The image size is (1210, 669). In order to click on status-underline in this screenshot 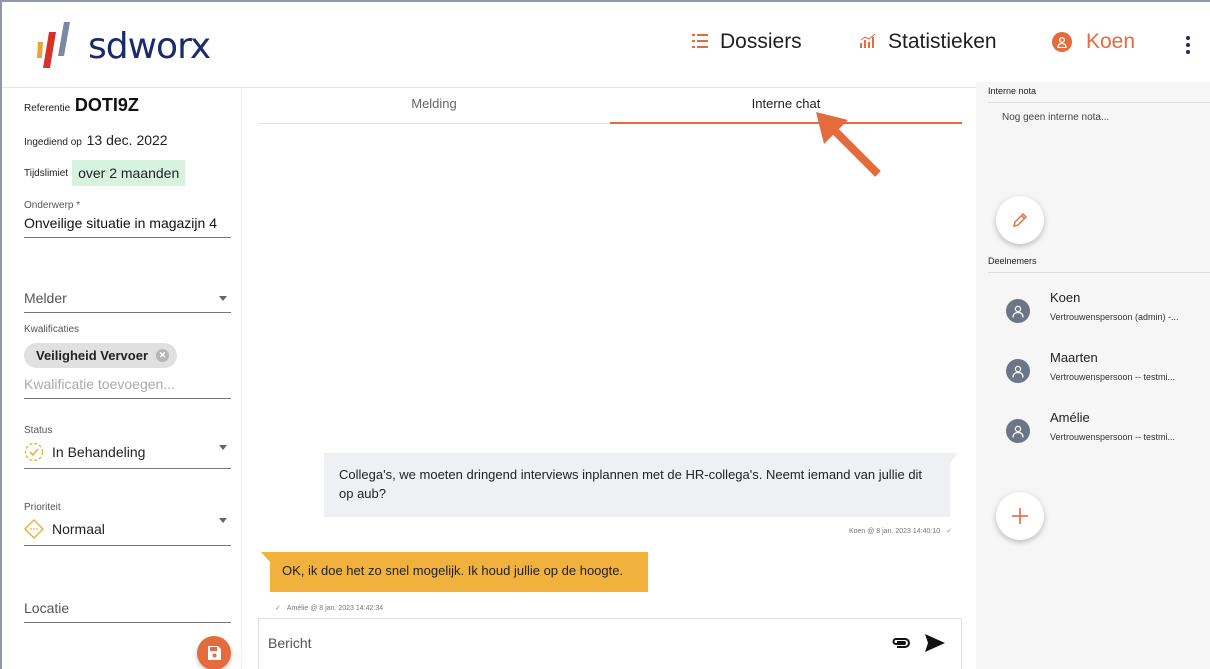, I will do `click(127, 468)`.